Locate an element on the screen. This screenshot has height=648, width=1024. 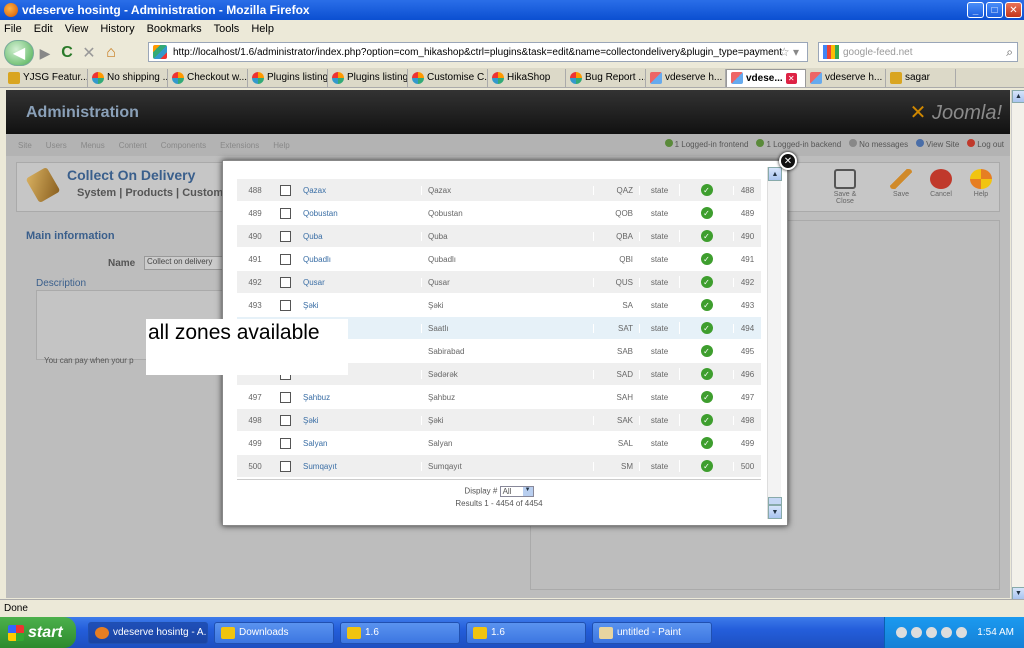
close-tab-icon: ✕ is located at coordinates (791, 78).